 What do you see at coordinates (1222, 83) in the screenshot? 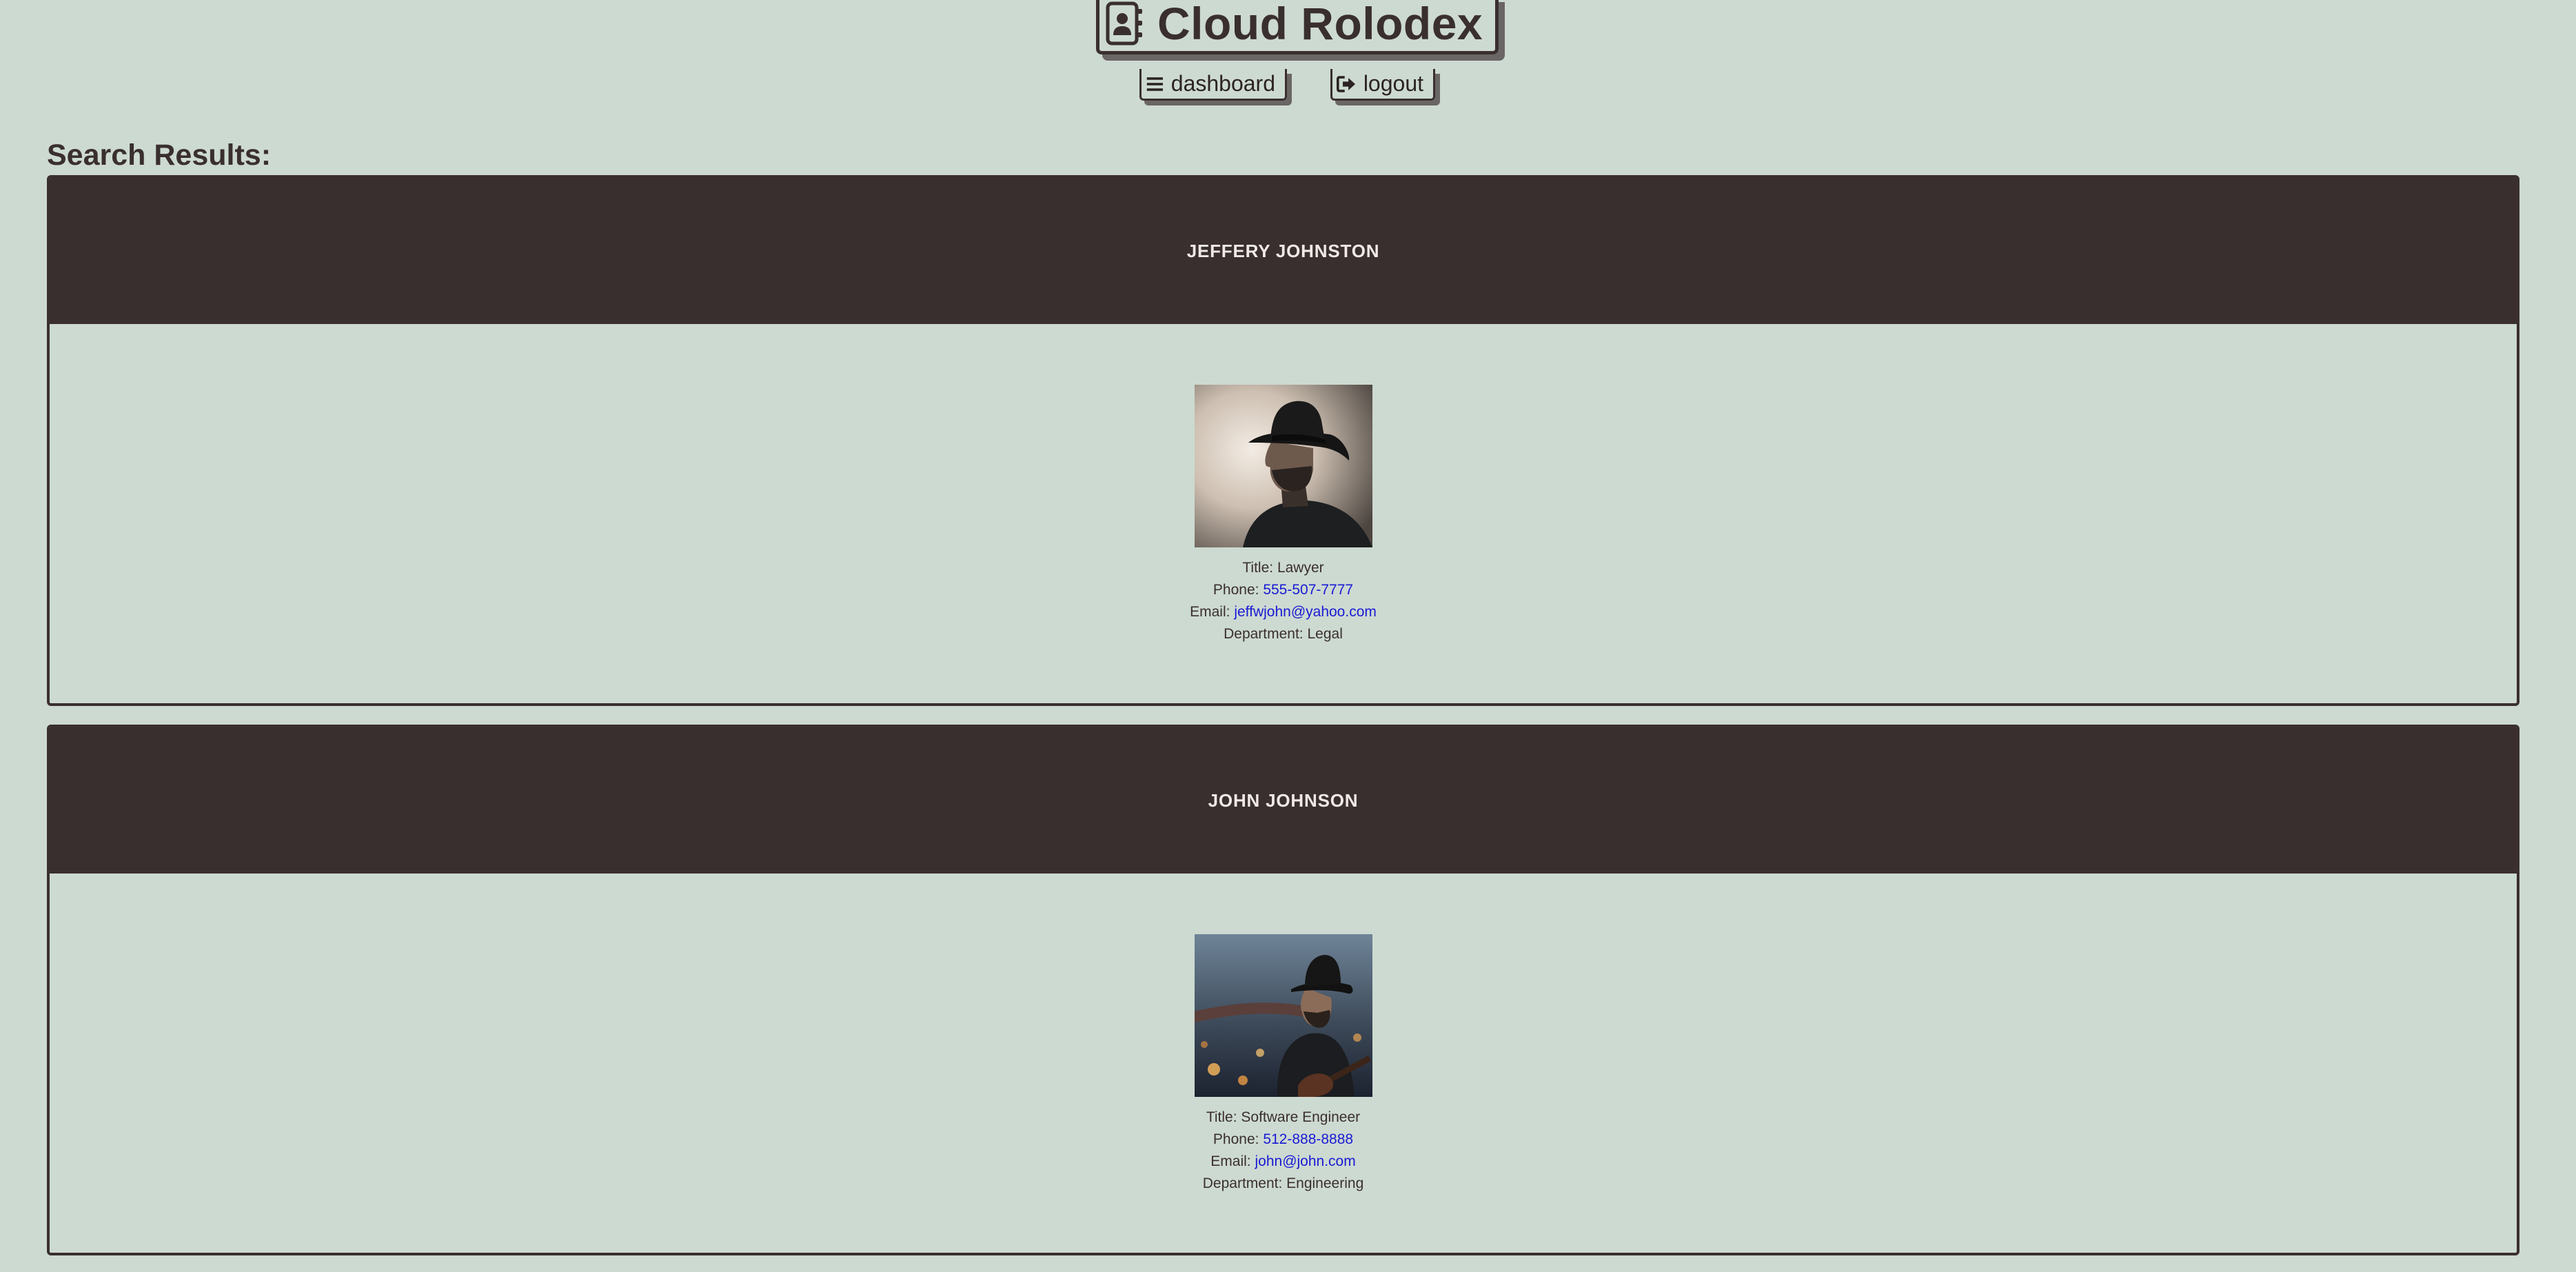
I see `dashboard-label: dashboard` at bounding box center [1222, 83].